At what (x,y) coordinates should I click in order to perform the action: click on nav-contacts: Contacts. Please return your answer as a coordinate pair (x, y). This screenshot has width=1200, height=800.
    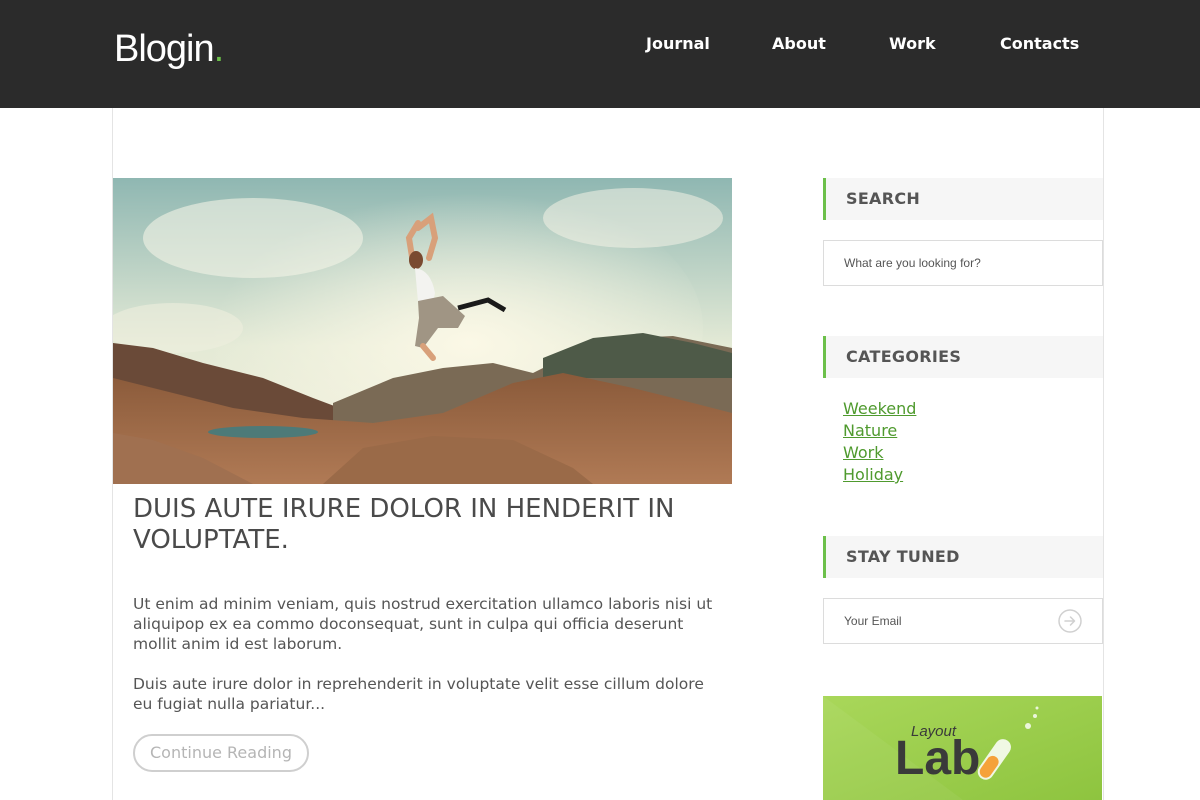
    Looking at the image, I should click on (1039, 43).